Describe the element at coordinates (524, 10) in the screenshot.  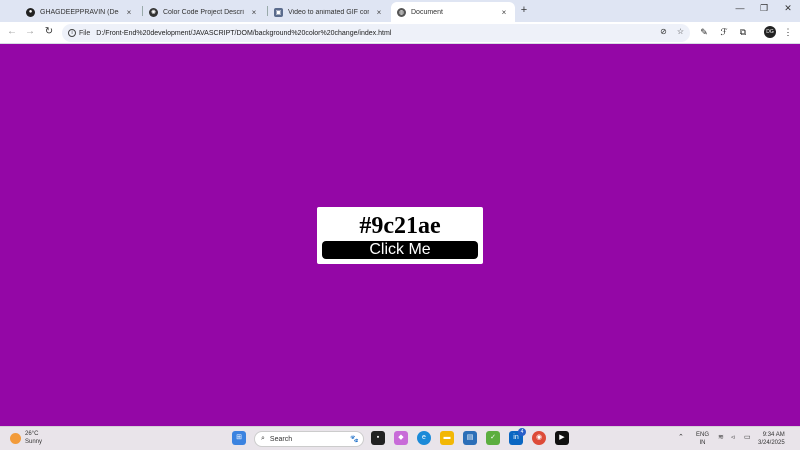
I see `new-tab-button: +` at that location.